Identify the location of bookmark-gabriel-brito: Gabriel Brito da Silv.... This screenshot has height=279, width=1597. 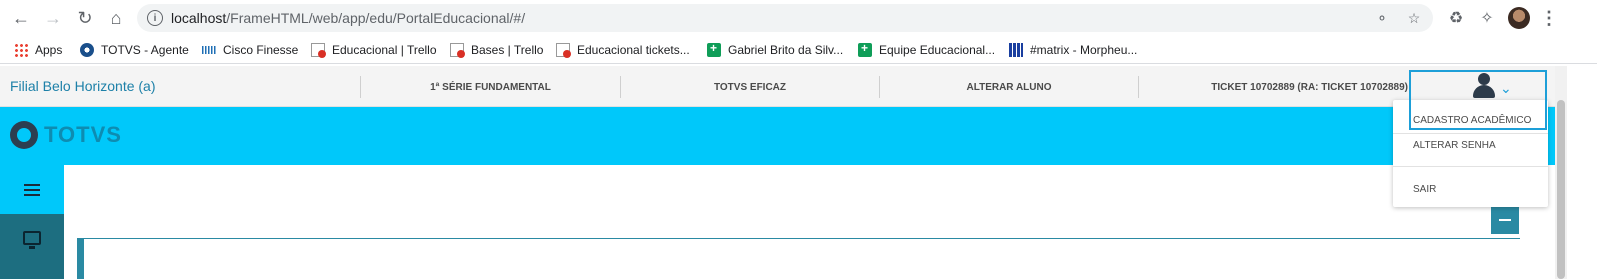
(775, 50).